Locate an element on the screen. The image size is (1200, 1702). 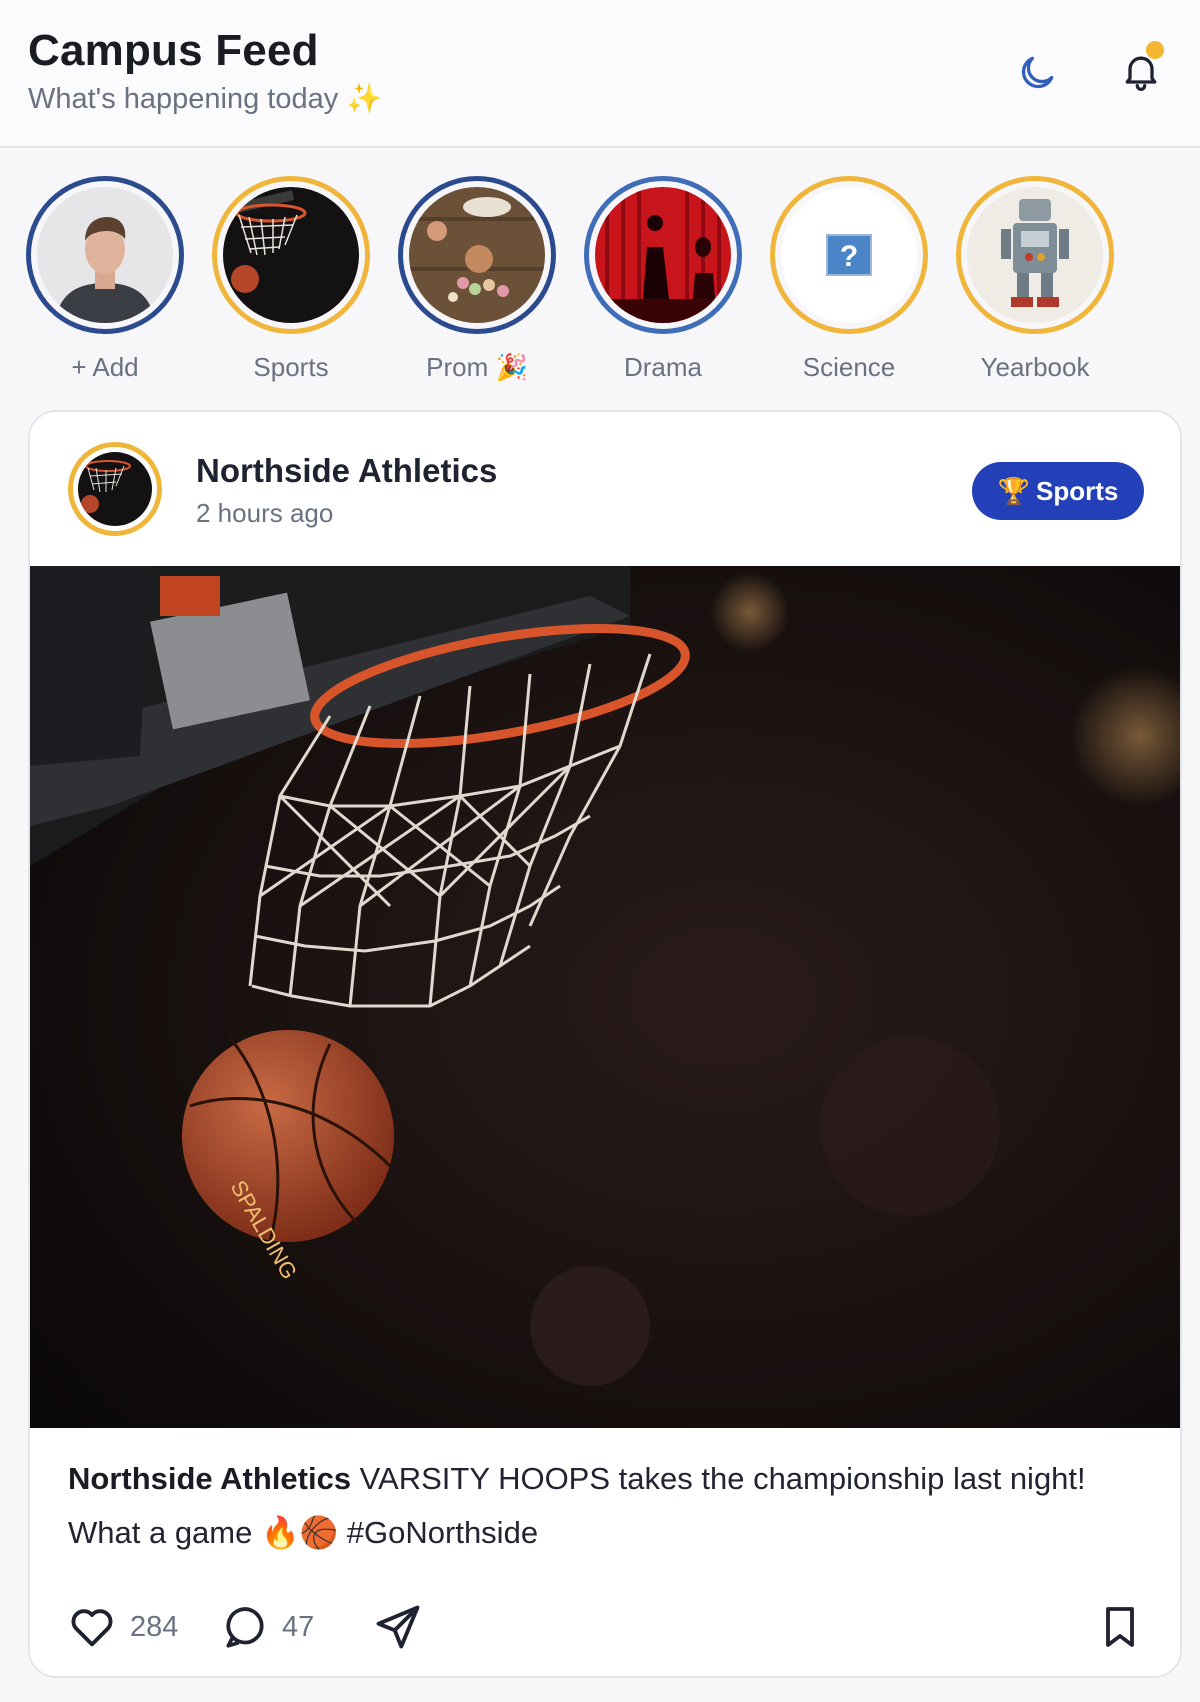
send-icon is located at coordinates (398, 1627).